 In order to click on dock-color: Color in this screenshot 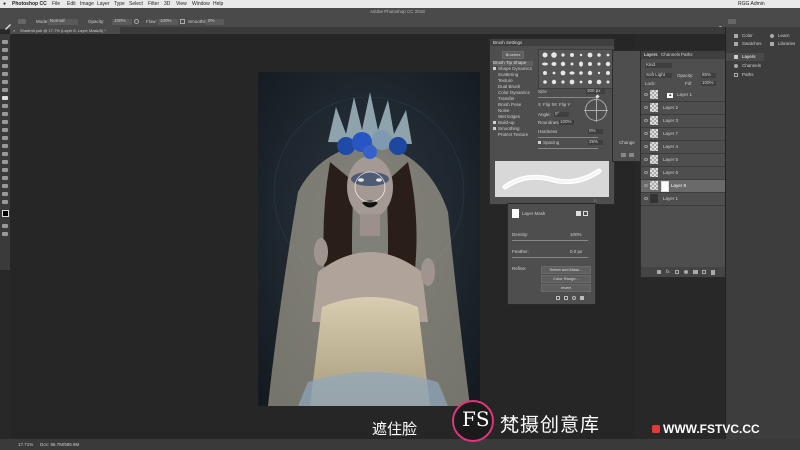, I will do `click(747, 36)`.